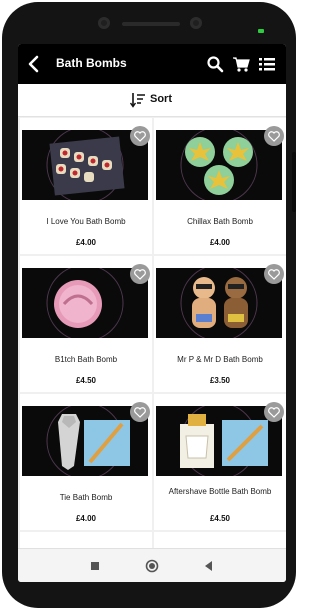 The width and height of the screenshot is (320, 612). Describe the element at coordinates (151, 24) in the screenshot. I see `phone-speaker` at that location.